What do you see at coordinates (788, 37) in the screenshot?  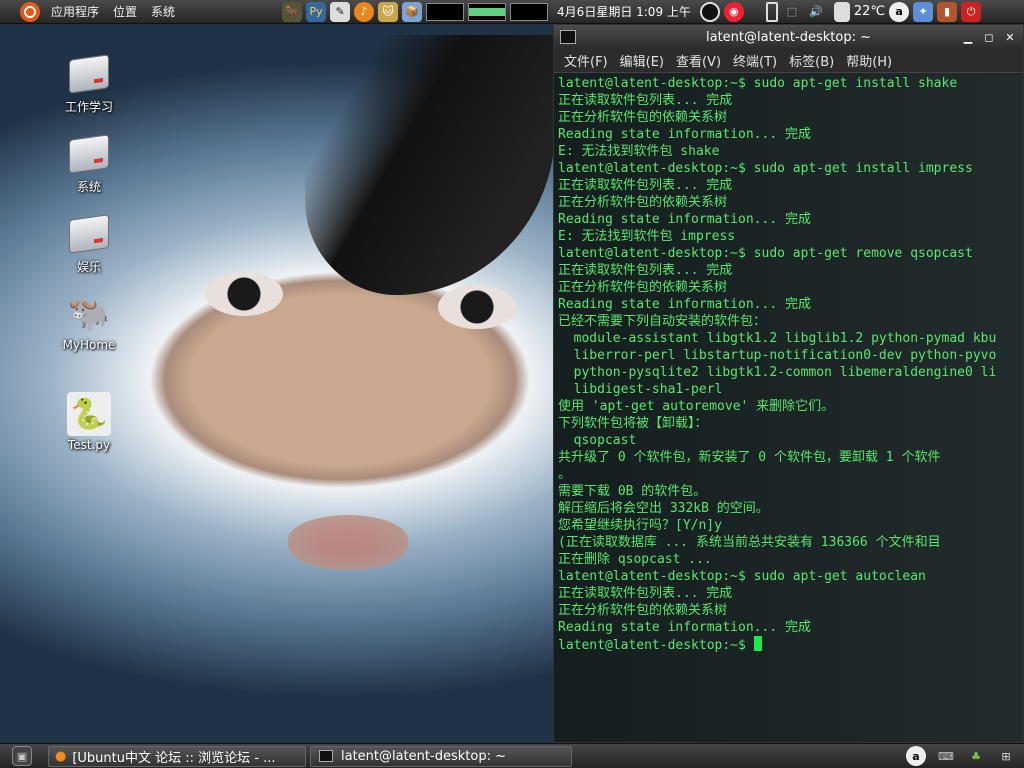 I see `terminal-titlebar: latent@latent-desktop: ~ ▁ ◻ ✕` at bounding box center [788, 37].